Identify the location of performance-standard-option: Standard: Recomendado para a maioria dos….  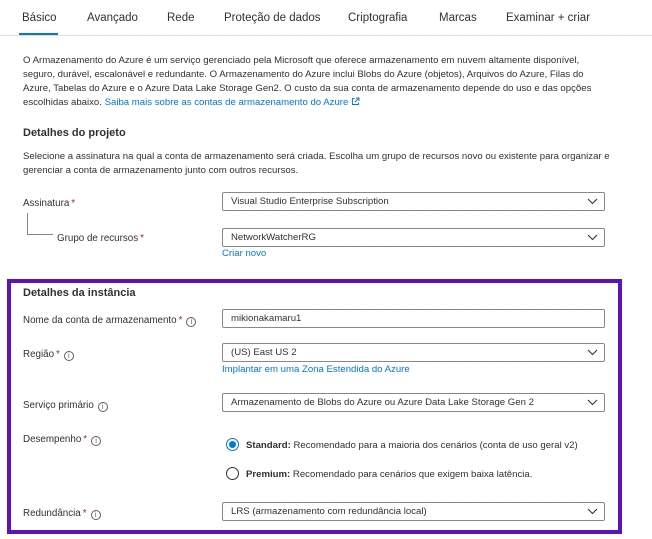
(402, 444).